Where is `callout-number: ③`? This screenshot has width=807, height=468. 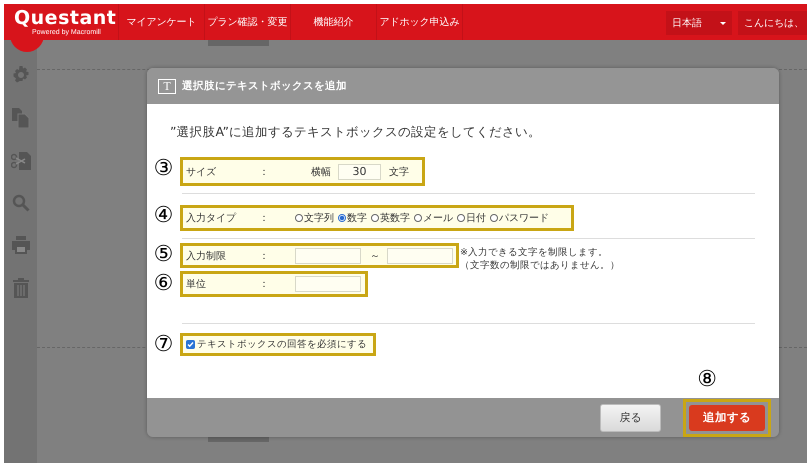
callout-number: ③ is located at coordinates (163, 169).